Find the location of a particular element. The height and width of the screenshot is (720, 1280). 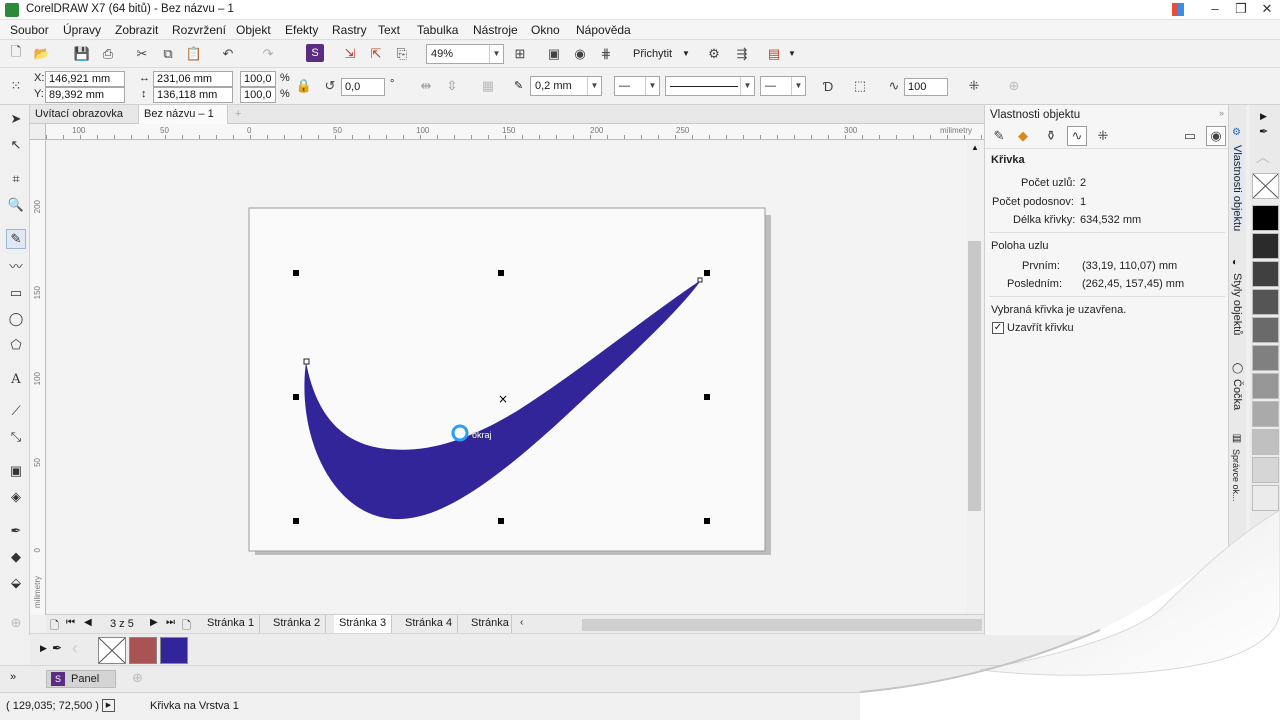

object-origin-icon: ⁙ is located at coordinates (16, 86).